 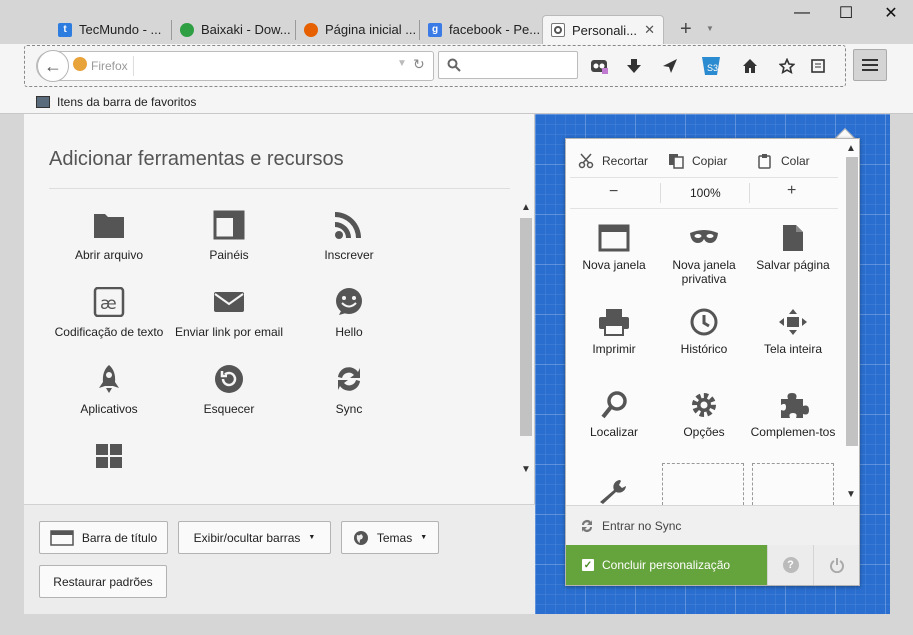 I want to click on menu-item-print: Imprimir, so click(x=614, y=332).